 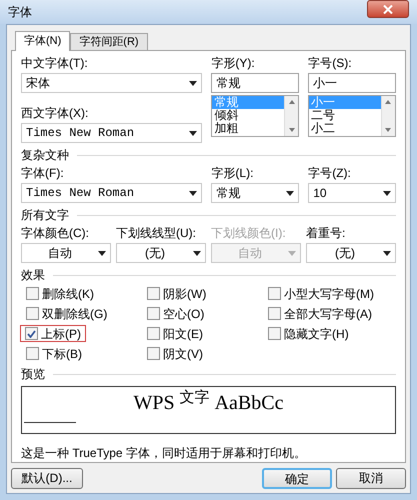 What do you see at coordinates (45, 215) in the screenshot?
I see `group-title: 所有文字` at bounding box center [45, 215].